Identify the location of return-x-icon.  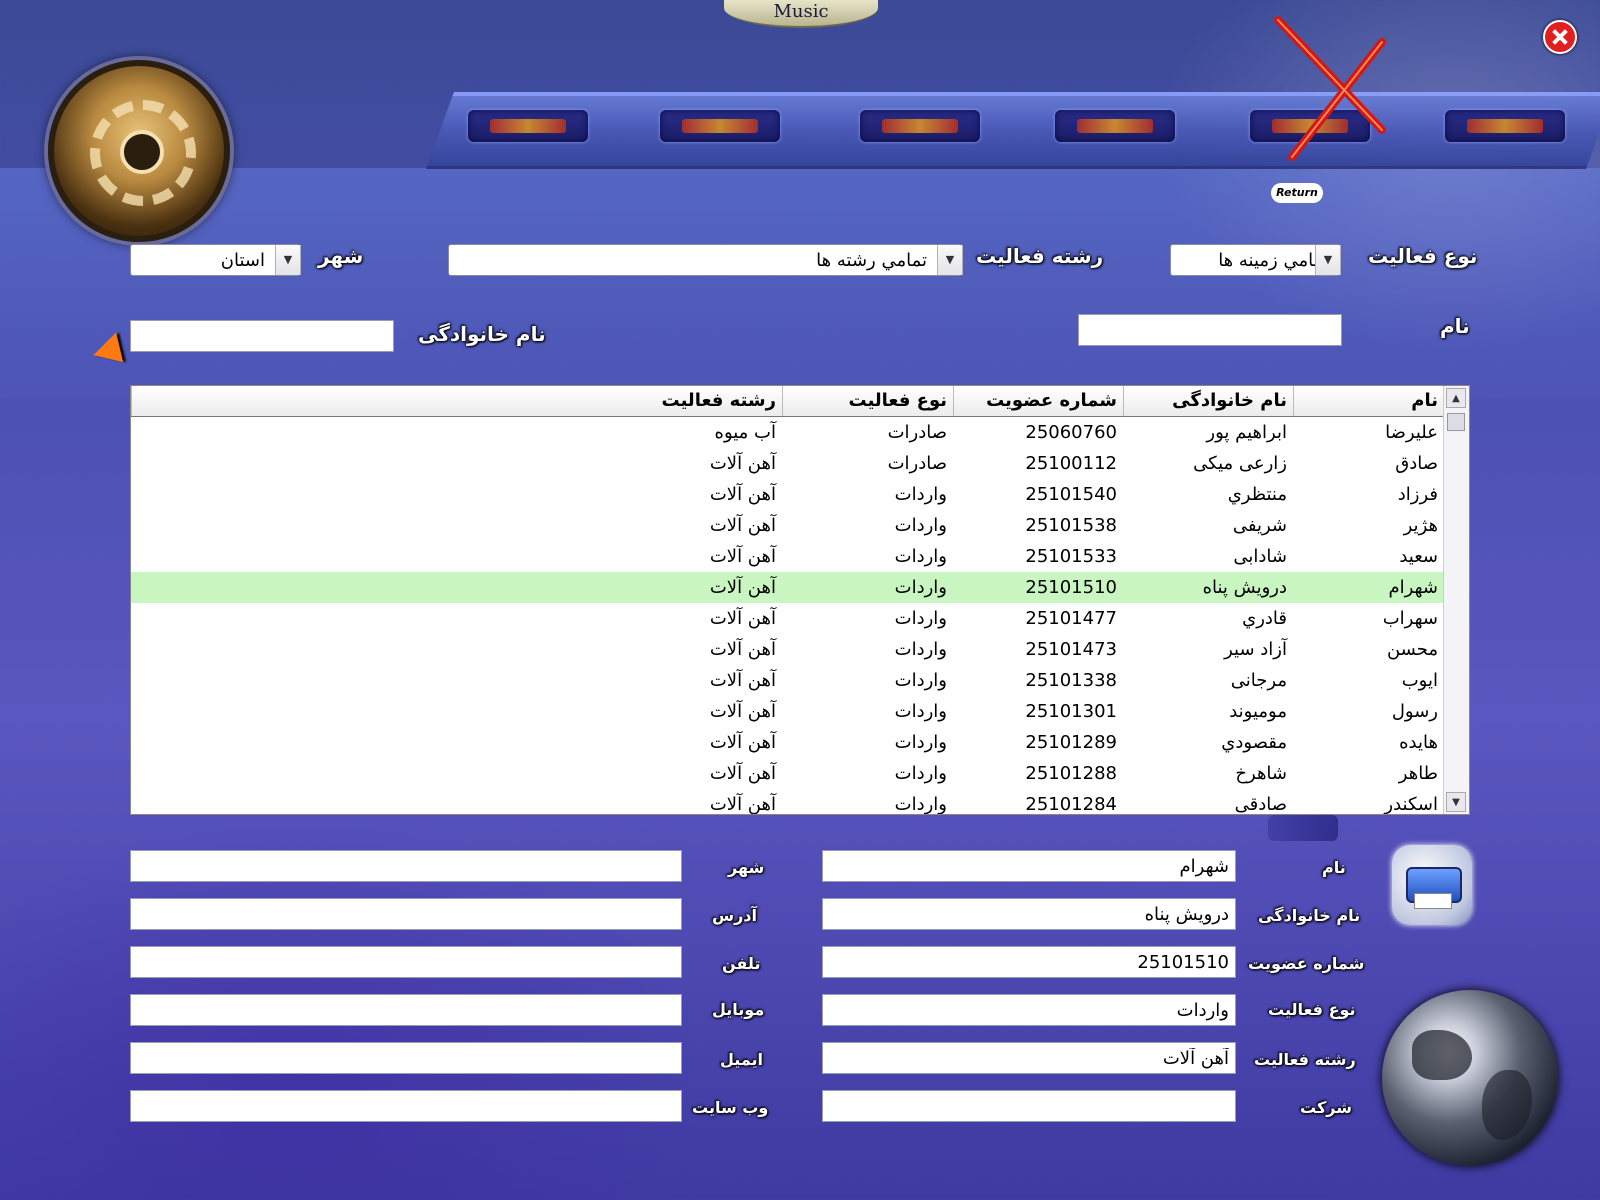
(1335, 87).